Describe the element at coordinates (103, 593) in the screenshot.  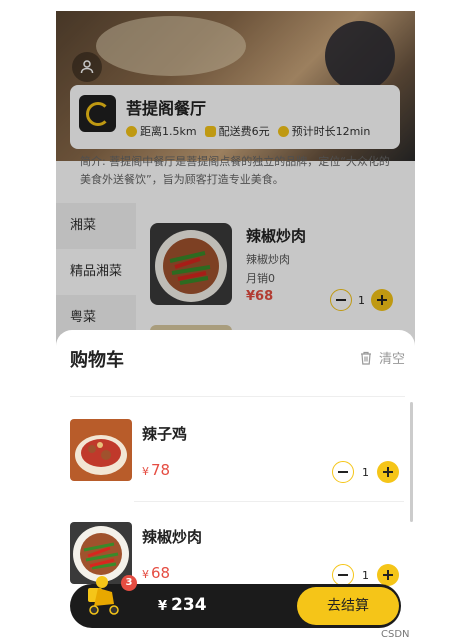
I see `courier-icon` at that location.